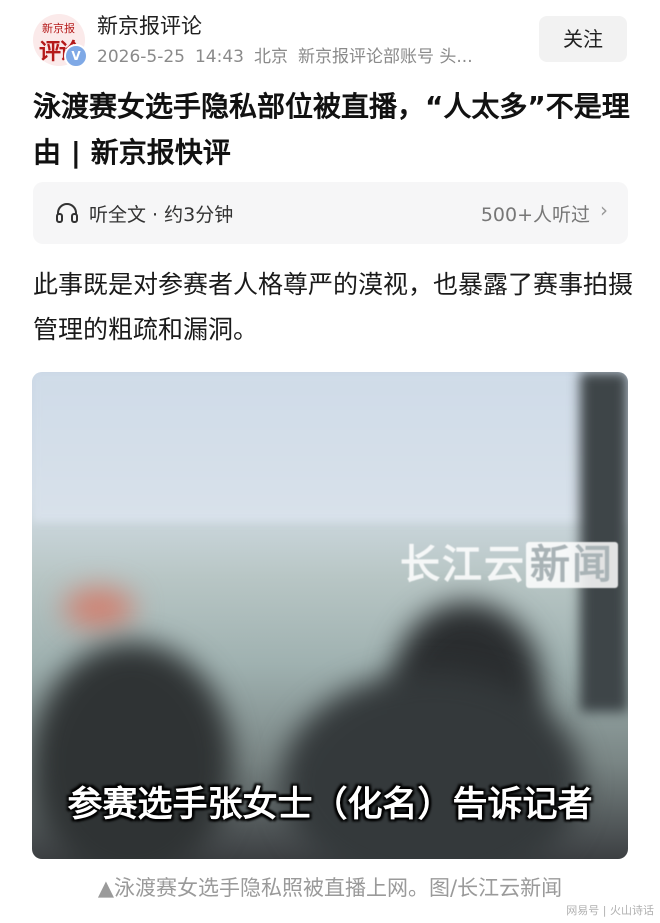 The image size is (660, 923). Describe the element at coordinates (610, 910) in the screenshot. I see `source-watermark: 网易号 | 火山诗话` at that location.